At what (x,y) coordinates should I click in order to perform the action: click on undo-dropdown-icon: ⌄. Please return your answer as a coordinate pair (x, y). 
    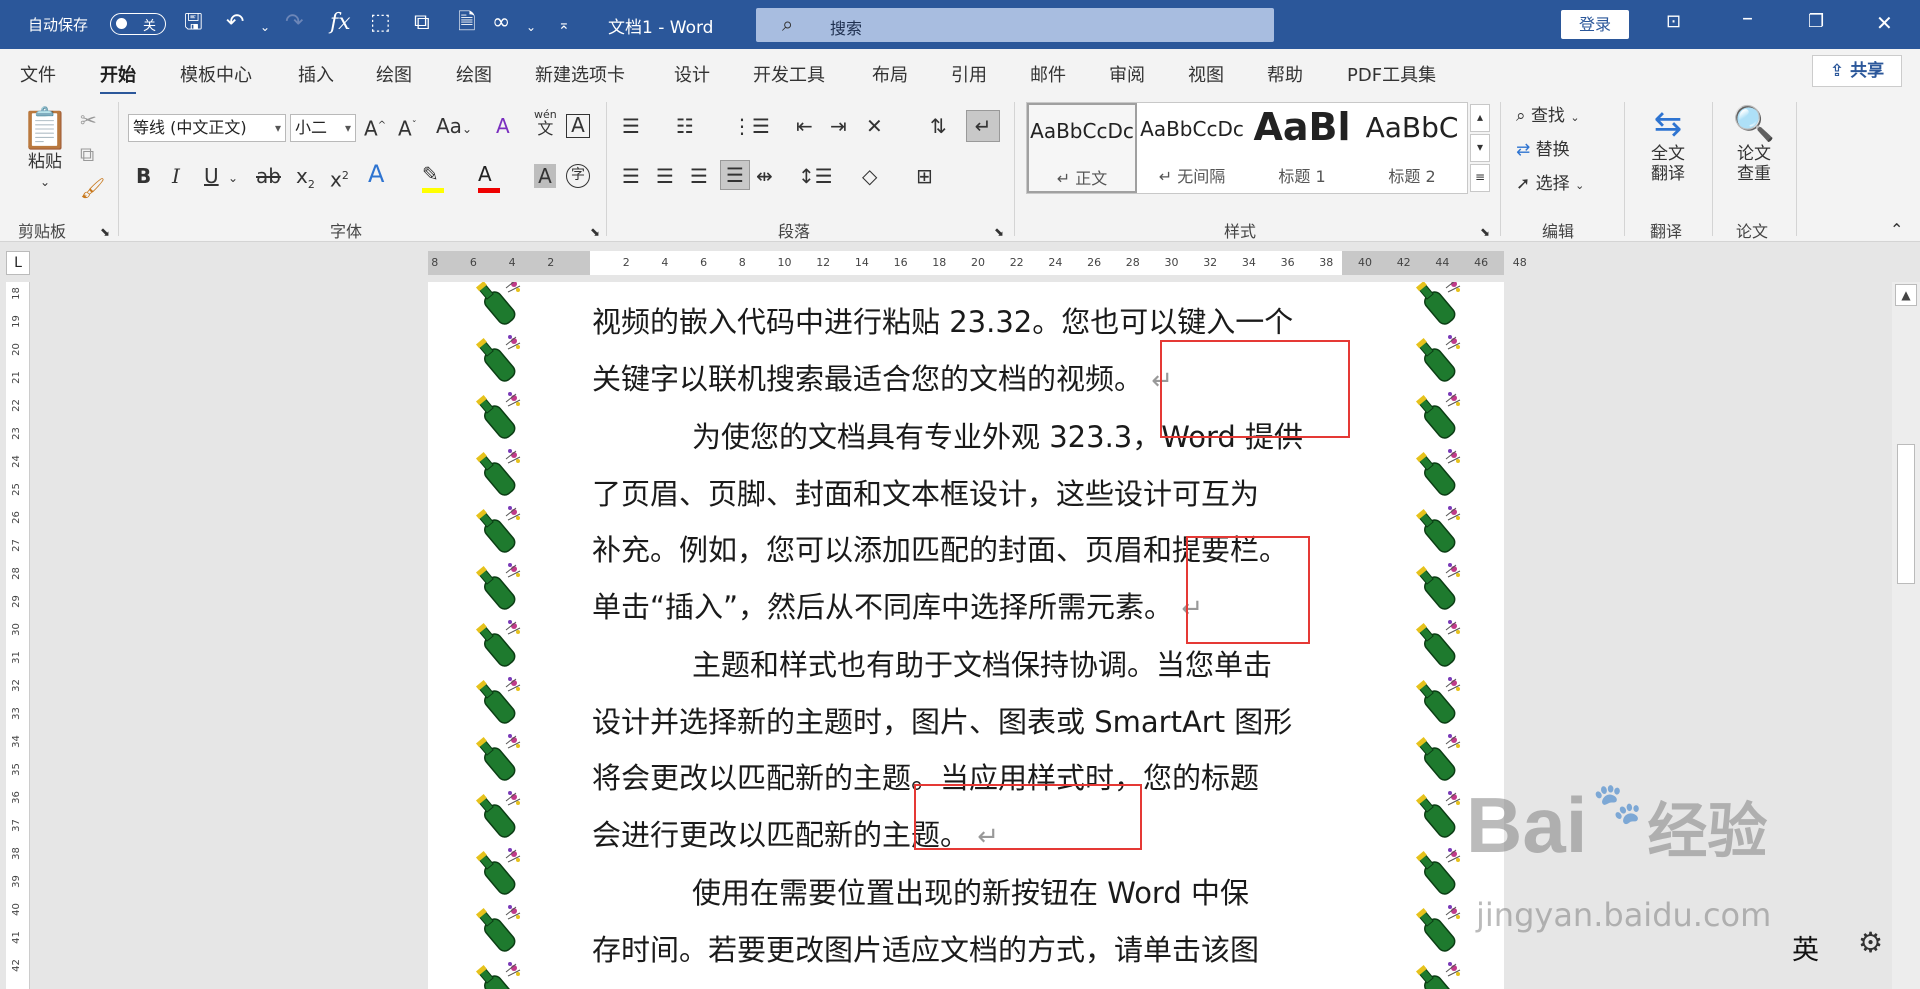
    Looking at the image, I should click on (265, 27).